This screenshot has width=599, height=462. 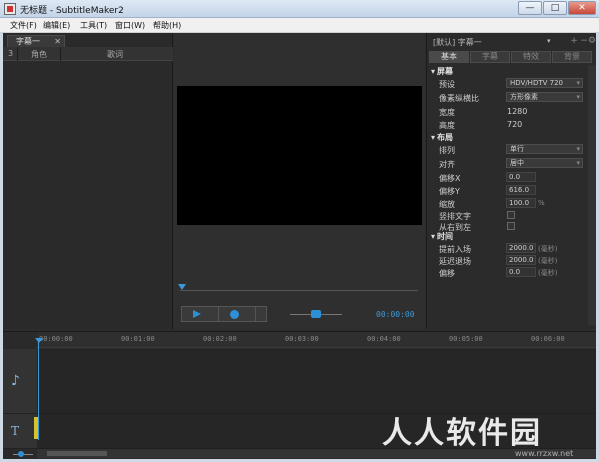 What do you see at coordinates (57, 41) in the screenshot?
I see `tab-close-icon: ✕` at bounding box center [57, 41].